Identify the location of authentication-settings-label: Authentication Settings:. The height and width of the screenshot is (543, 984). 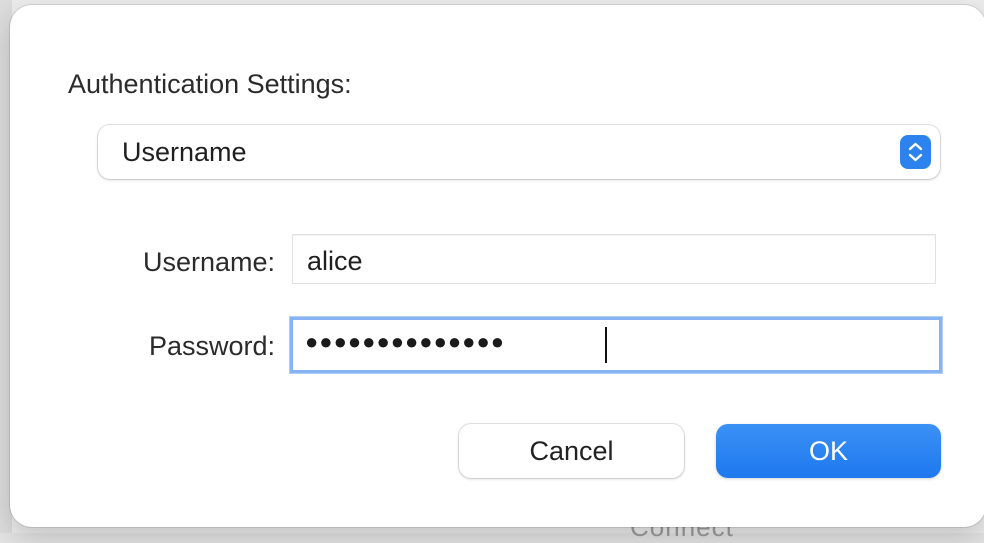
(210, 84).